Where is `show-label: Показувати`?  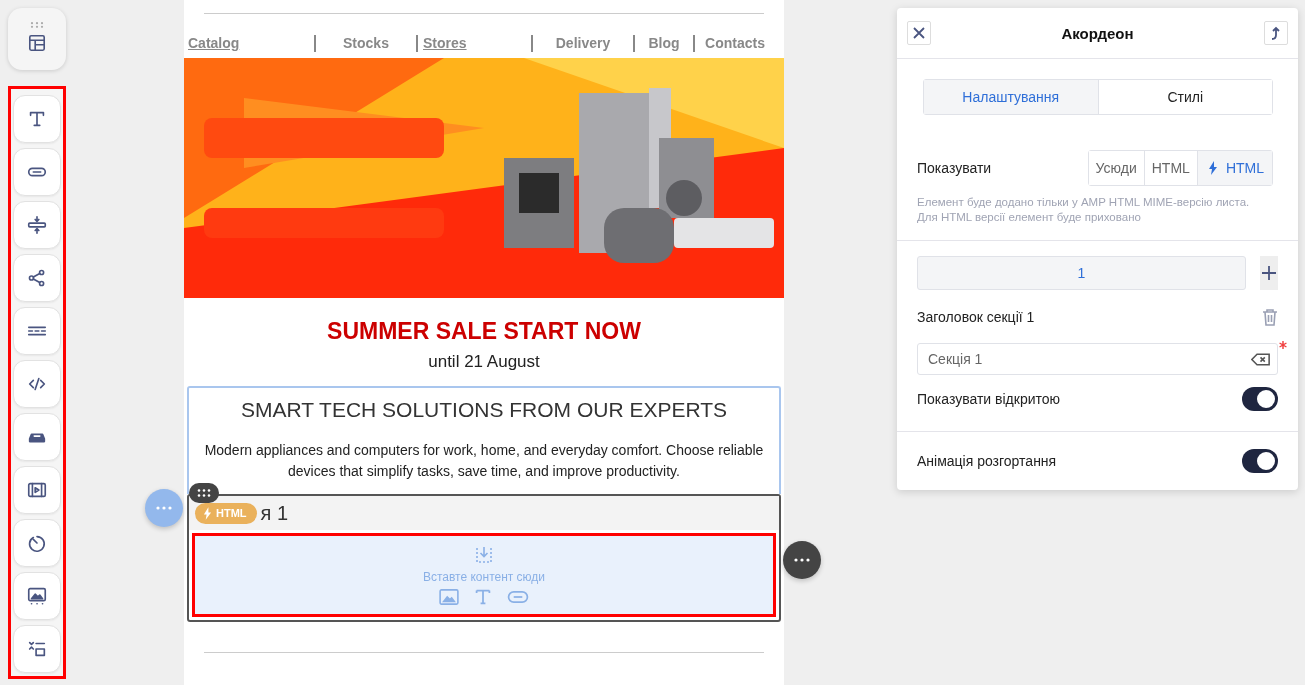 show-label: Показувати is located at coordinates (954, 168).